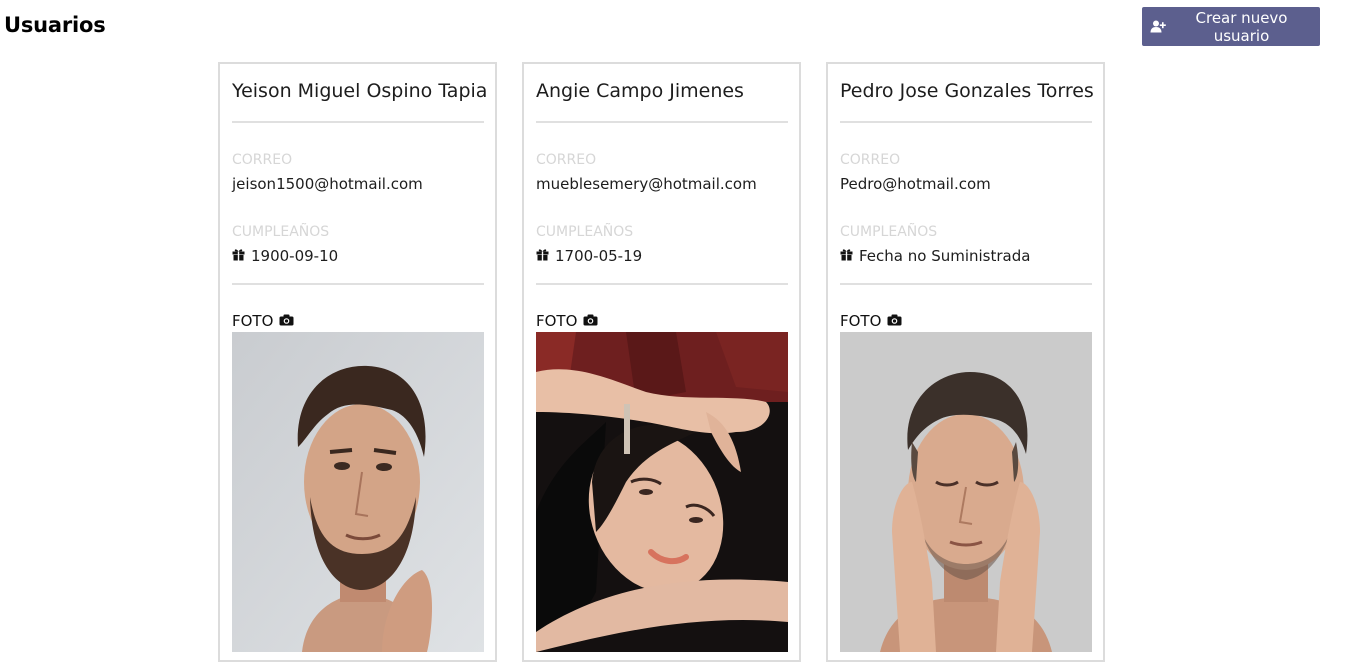 The width and height of the screenshot is (1352, 662). Describe the element at coordinates (640, 91) in the screenshot. I see `user-name: Angie Campo Jimenes` at that location.